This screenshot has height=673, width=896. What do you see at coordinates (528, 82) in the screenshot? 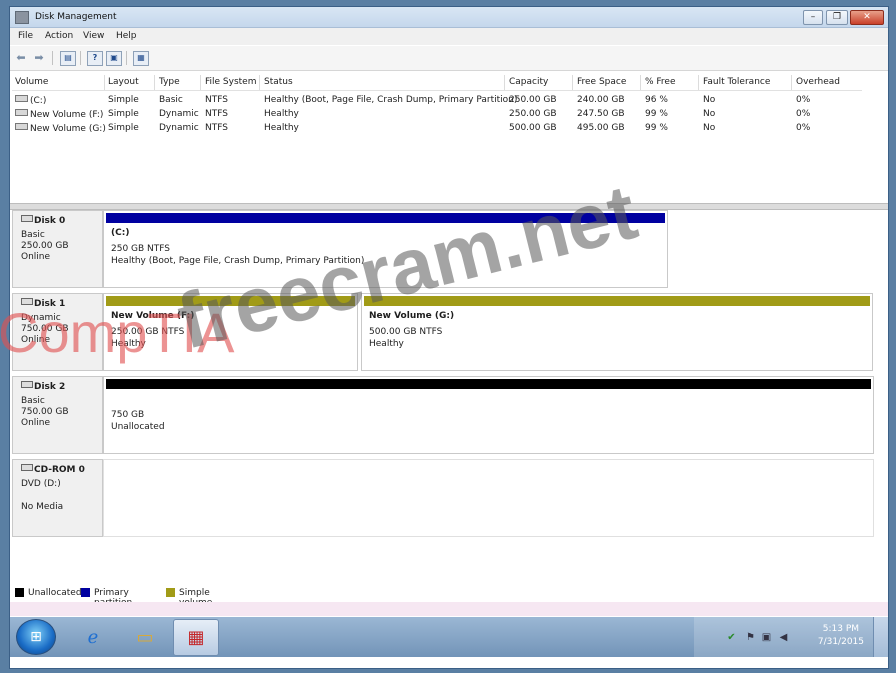
I see `col-capacity: Capacity` at bounding box center [528, 82].